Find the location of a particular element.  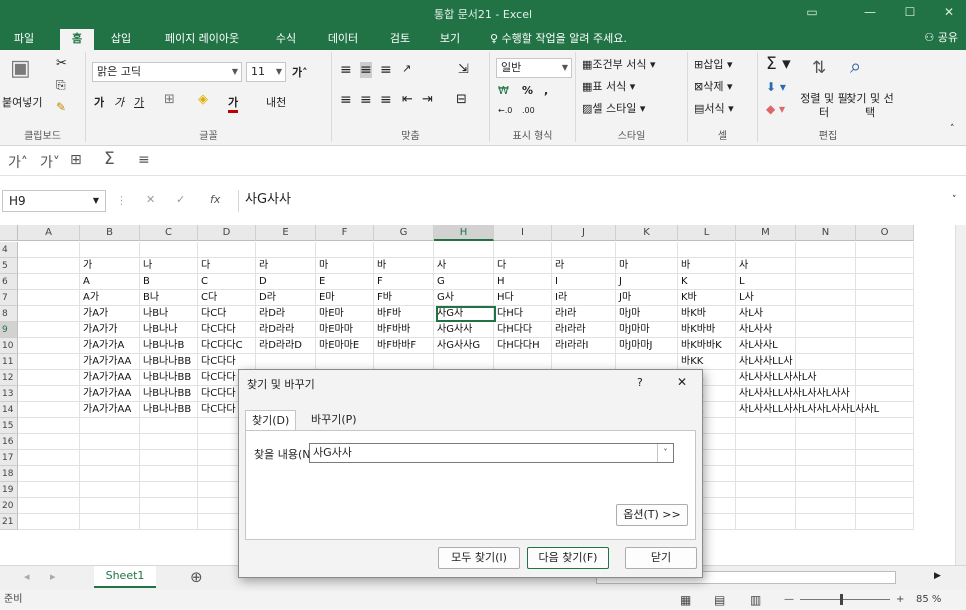

cell: 라 is located at coordinates (286, 266).